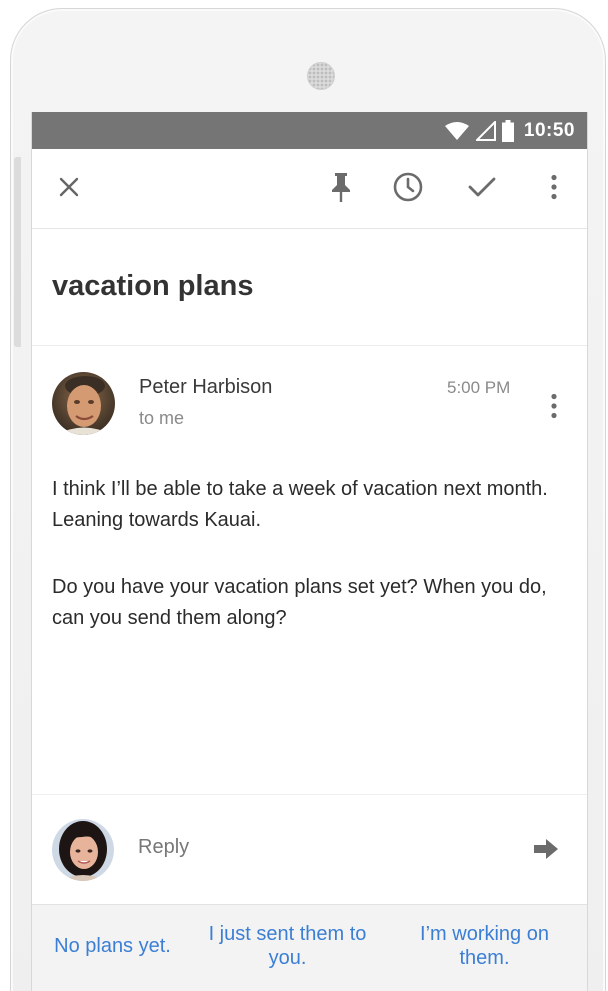 This screenshot has height=991, width=608. What do you see at coordinates (153, 286) in the screenshot?
I see `email-subject: vacation plans` at bounding box center [153, 286].